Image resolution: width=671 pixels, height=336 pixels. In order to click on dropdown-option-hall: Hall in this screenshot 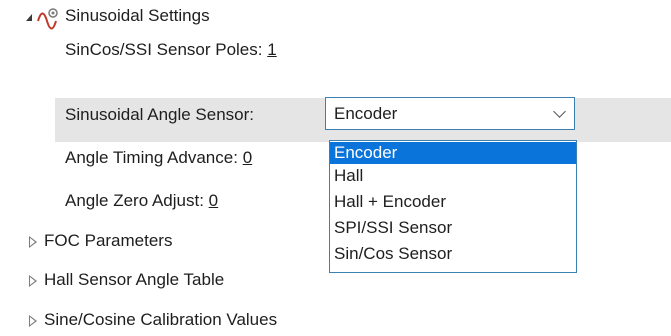, I will do `click(453, 176)`.